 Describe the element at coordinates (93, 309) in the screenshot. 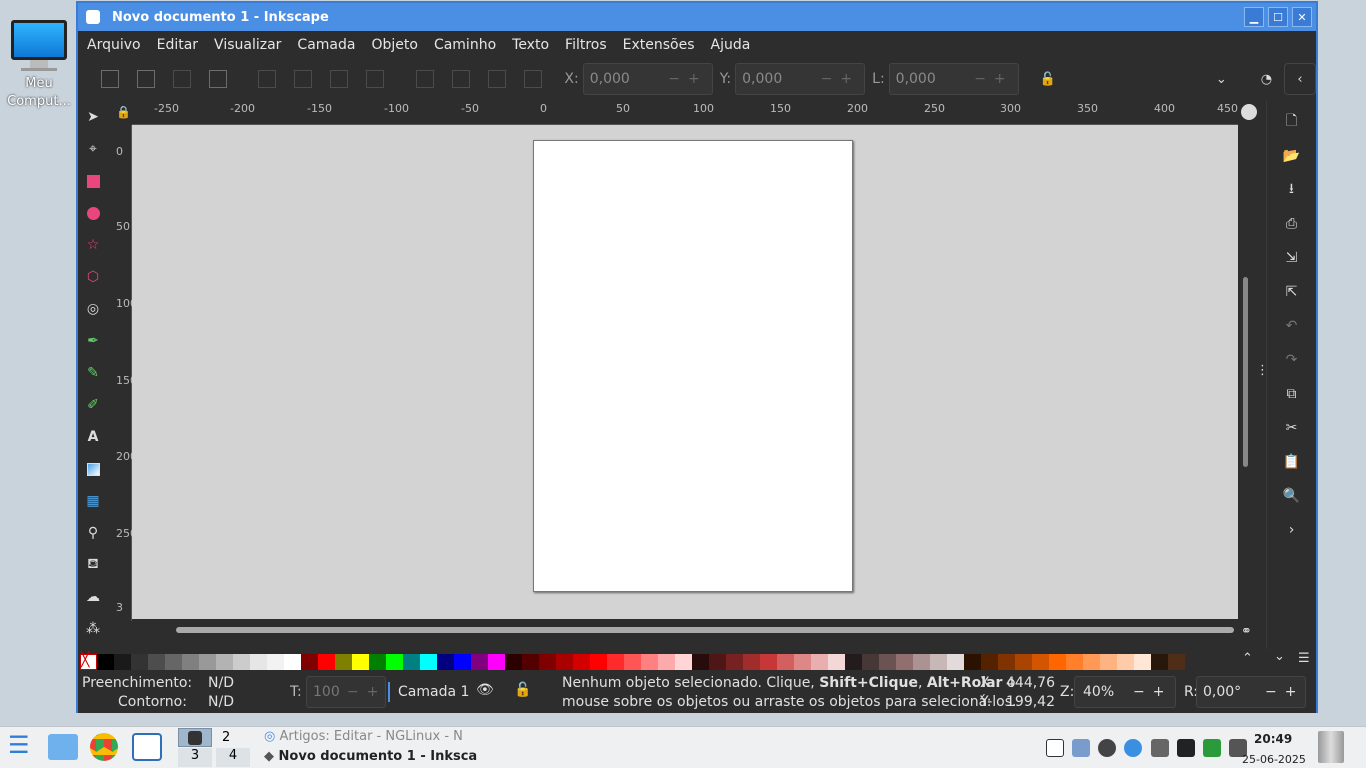

I see `spiral-tool-icon: ◎` at that location.